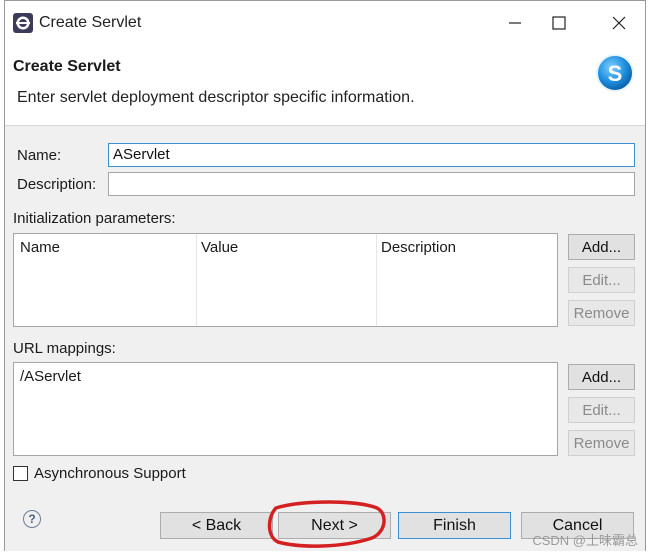 This screenshot has height=555, width=650. I want to click on column-header-name: Name, so click(40, 247).